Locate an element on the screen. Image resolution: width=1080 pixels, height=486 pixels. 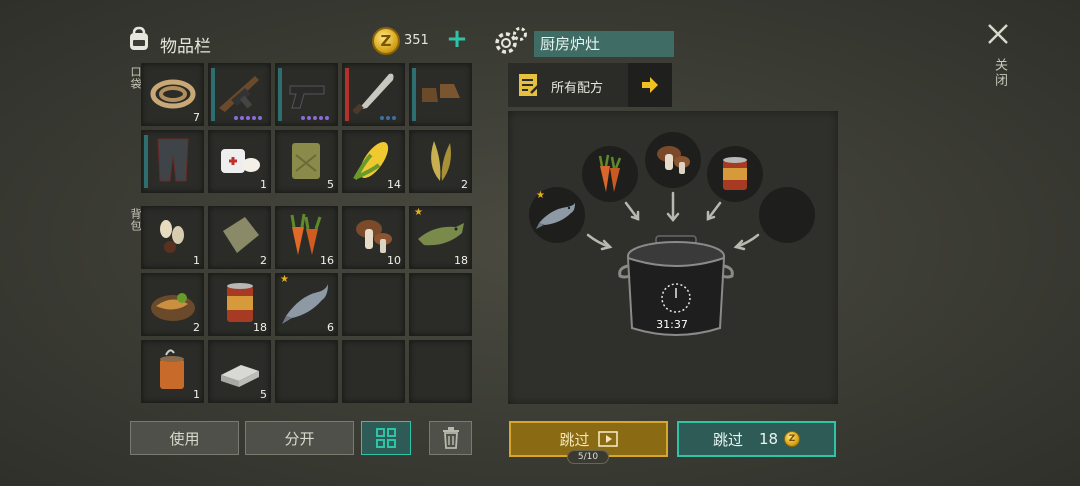
carrots-icon is located at coordinates (610, 173).